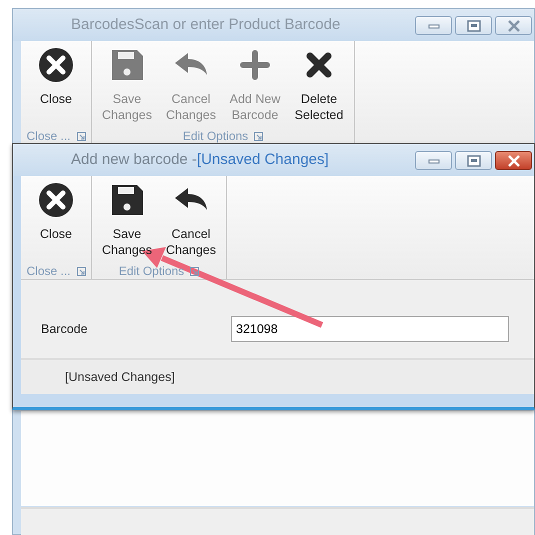 This screenshot has height=535, width=535. What do you see at coordinates (262, 160) in the screenshot?
I see `unsaved-changes-title: [Unsaved Changes]` at bounding box center [262, 160].